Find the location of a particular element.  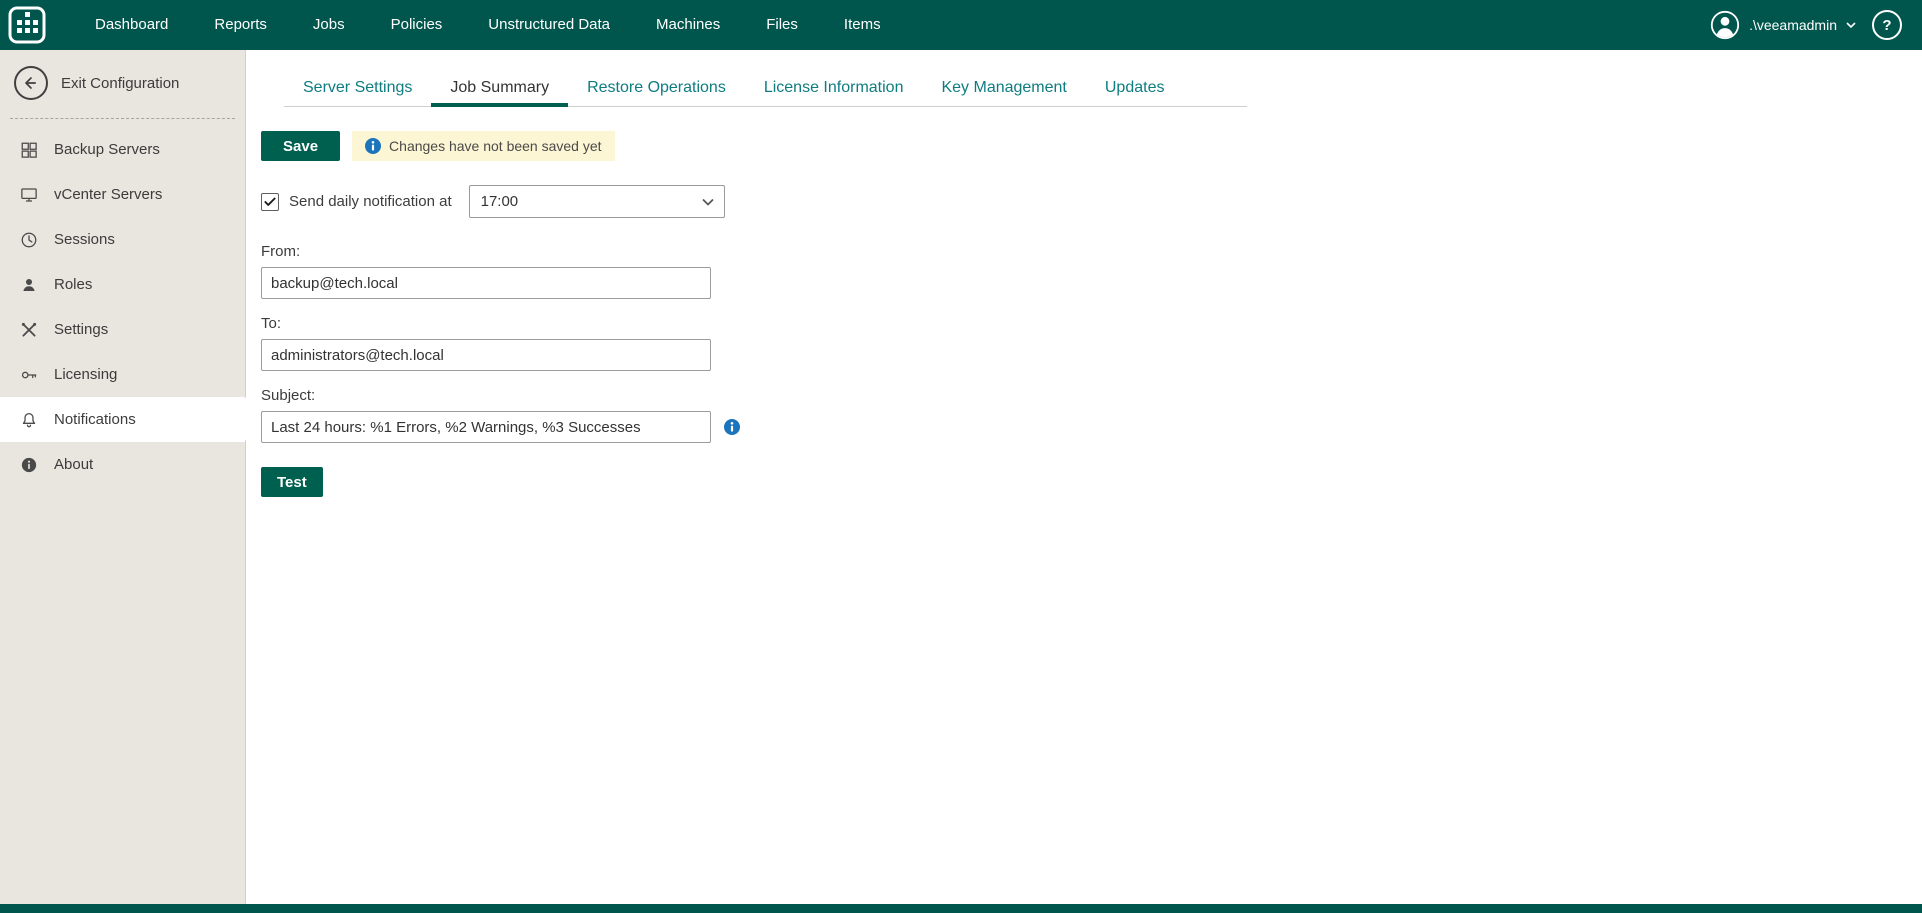

to-label: To: is located at coordinates (271, 323).